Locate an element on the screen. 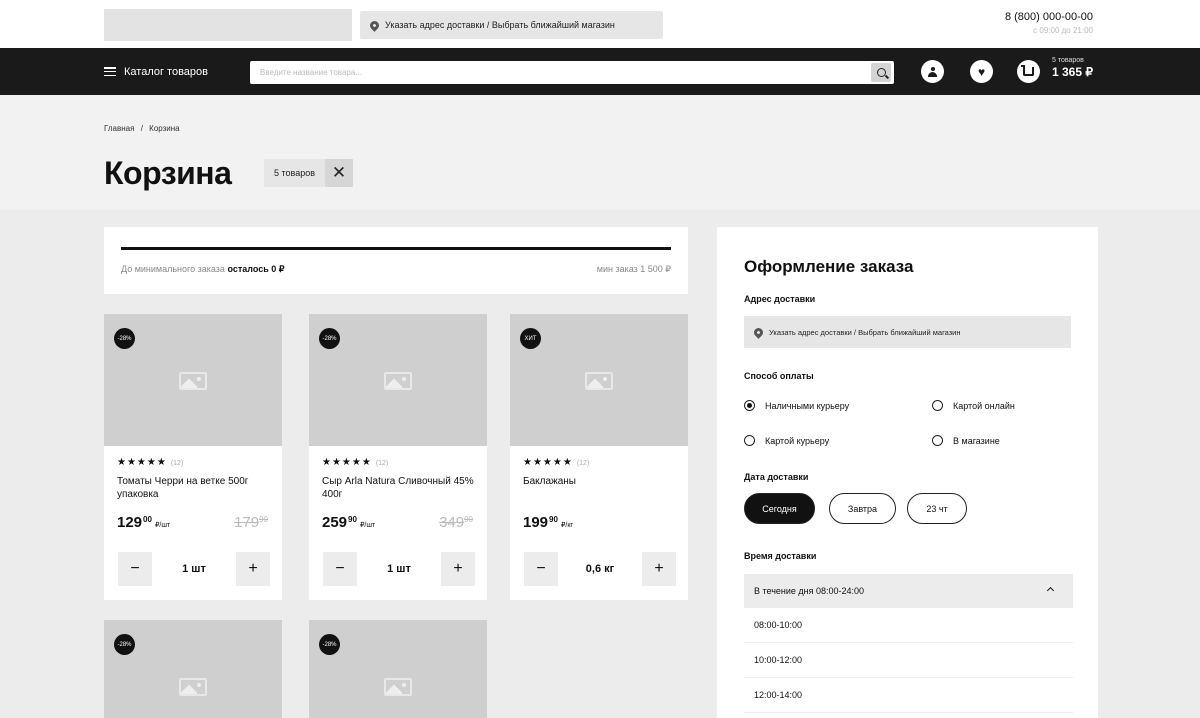 The image size is (1200, 718). old-price-fraction: 90 is located at coordinates (468, 519).